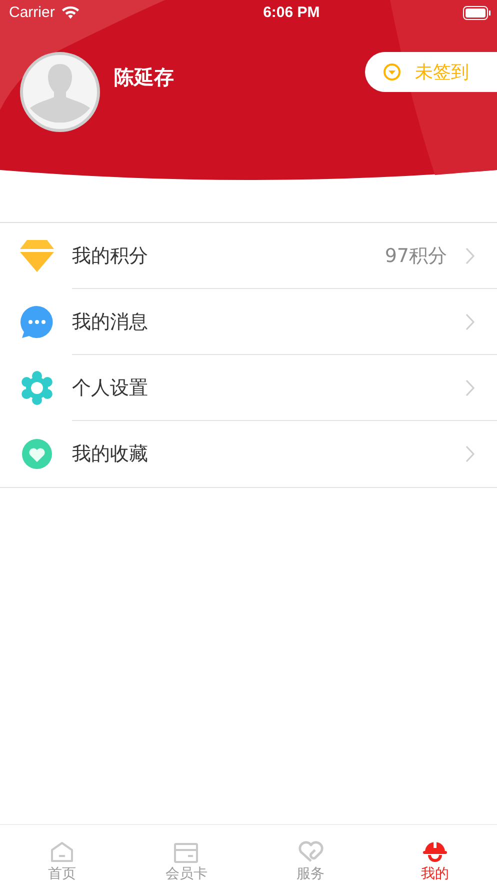 Image resolution: width=497 pixels, height=883 pixels. What do you see at coordinates (291, 12) in the screenshot?
I see `clock-time: 6:06 PM` at bounding box center [291, 12].